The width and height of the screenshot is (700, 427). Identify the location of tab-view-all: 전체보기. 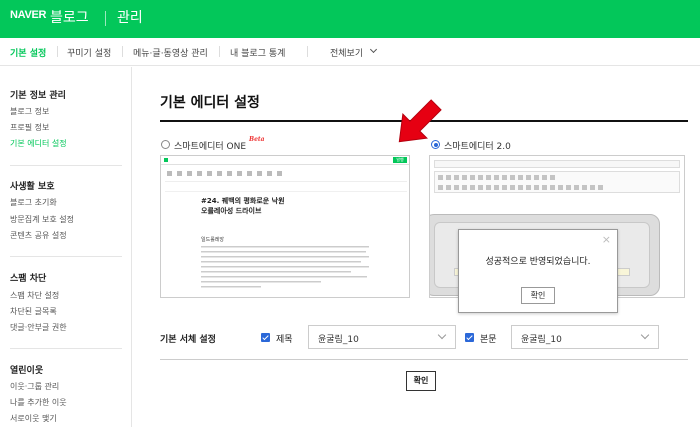
(346, 52).